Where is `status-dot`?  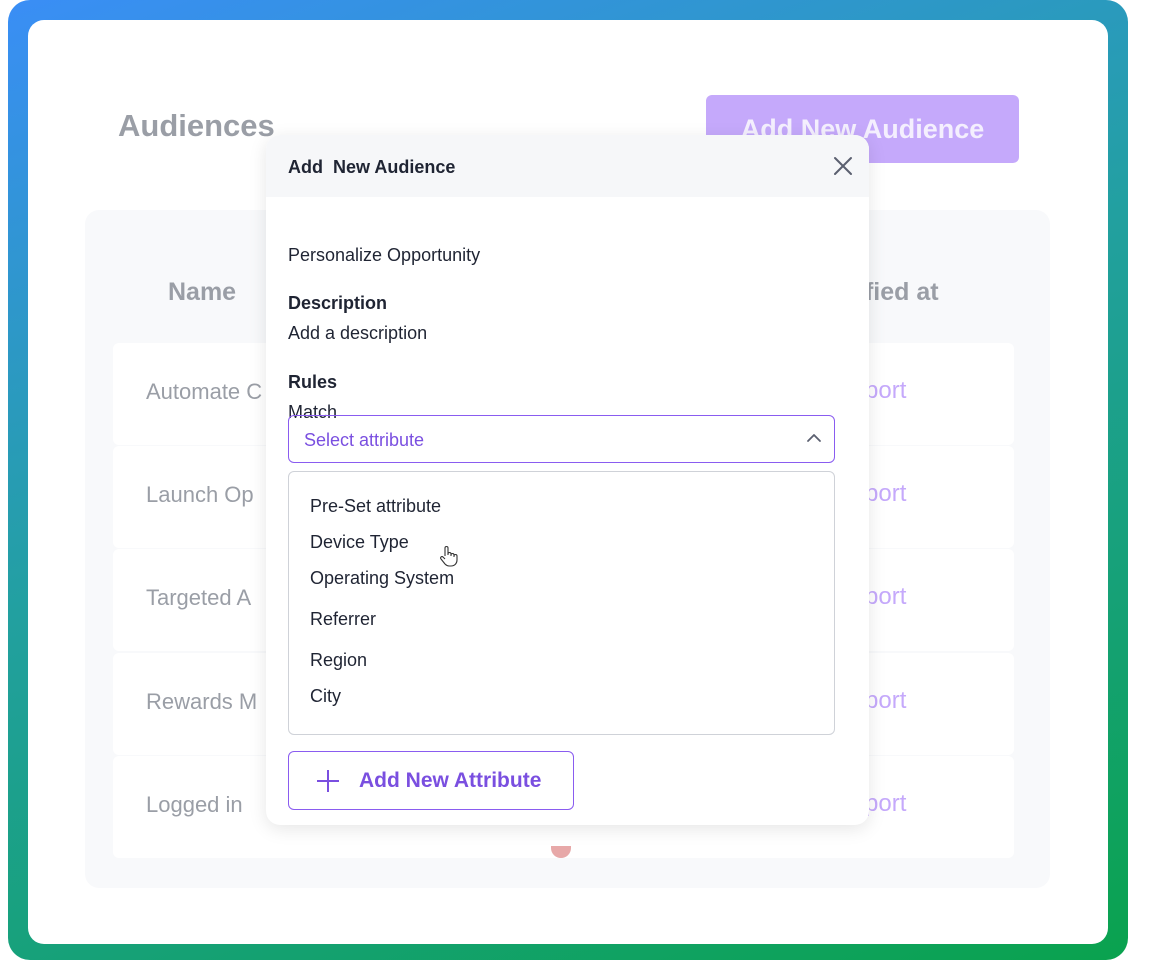
status-dot is located at coordinates (561, 852).